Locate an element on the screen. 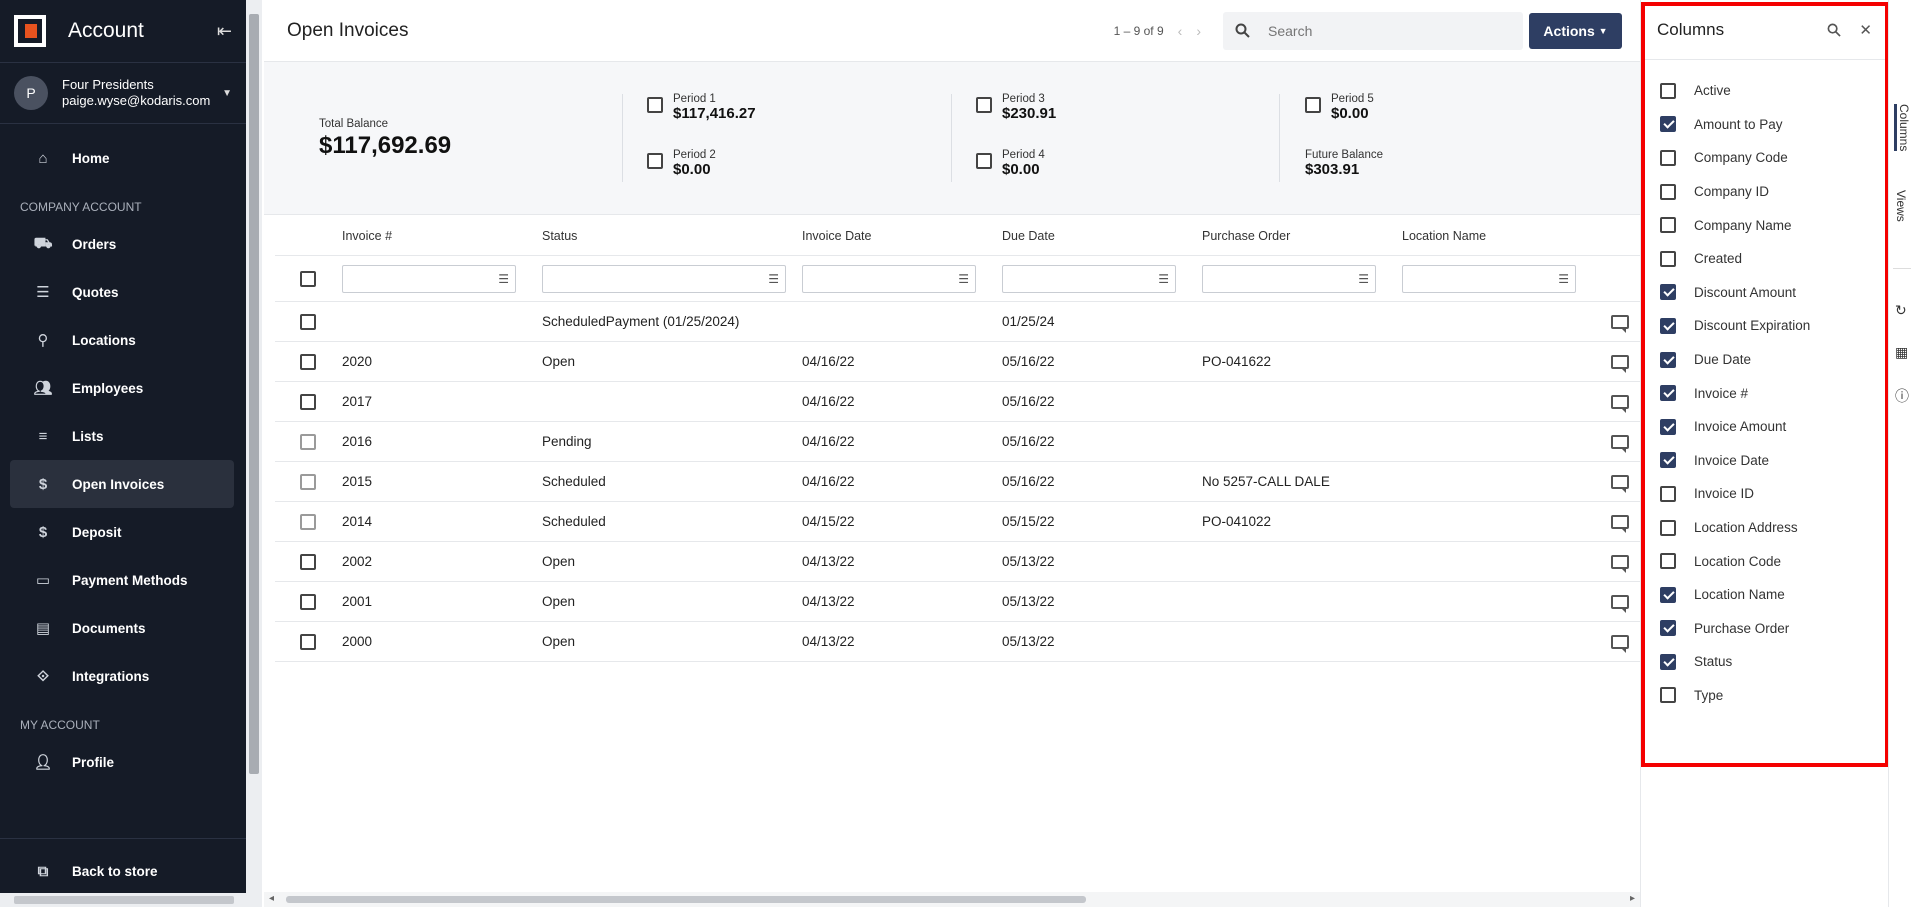 The height and width of the screenshot is (907, 1914). column-option-invoice-date: Invoice Date is located at coordinates (1764, 461).